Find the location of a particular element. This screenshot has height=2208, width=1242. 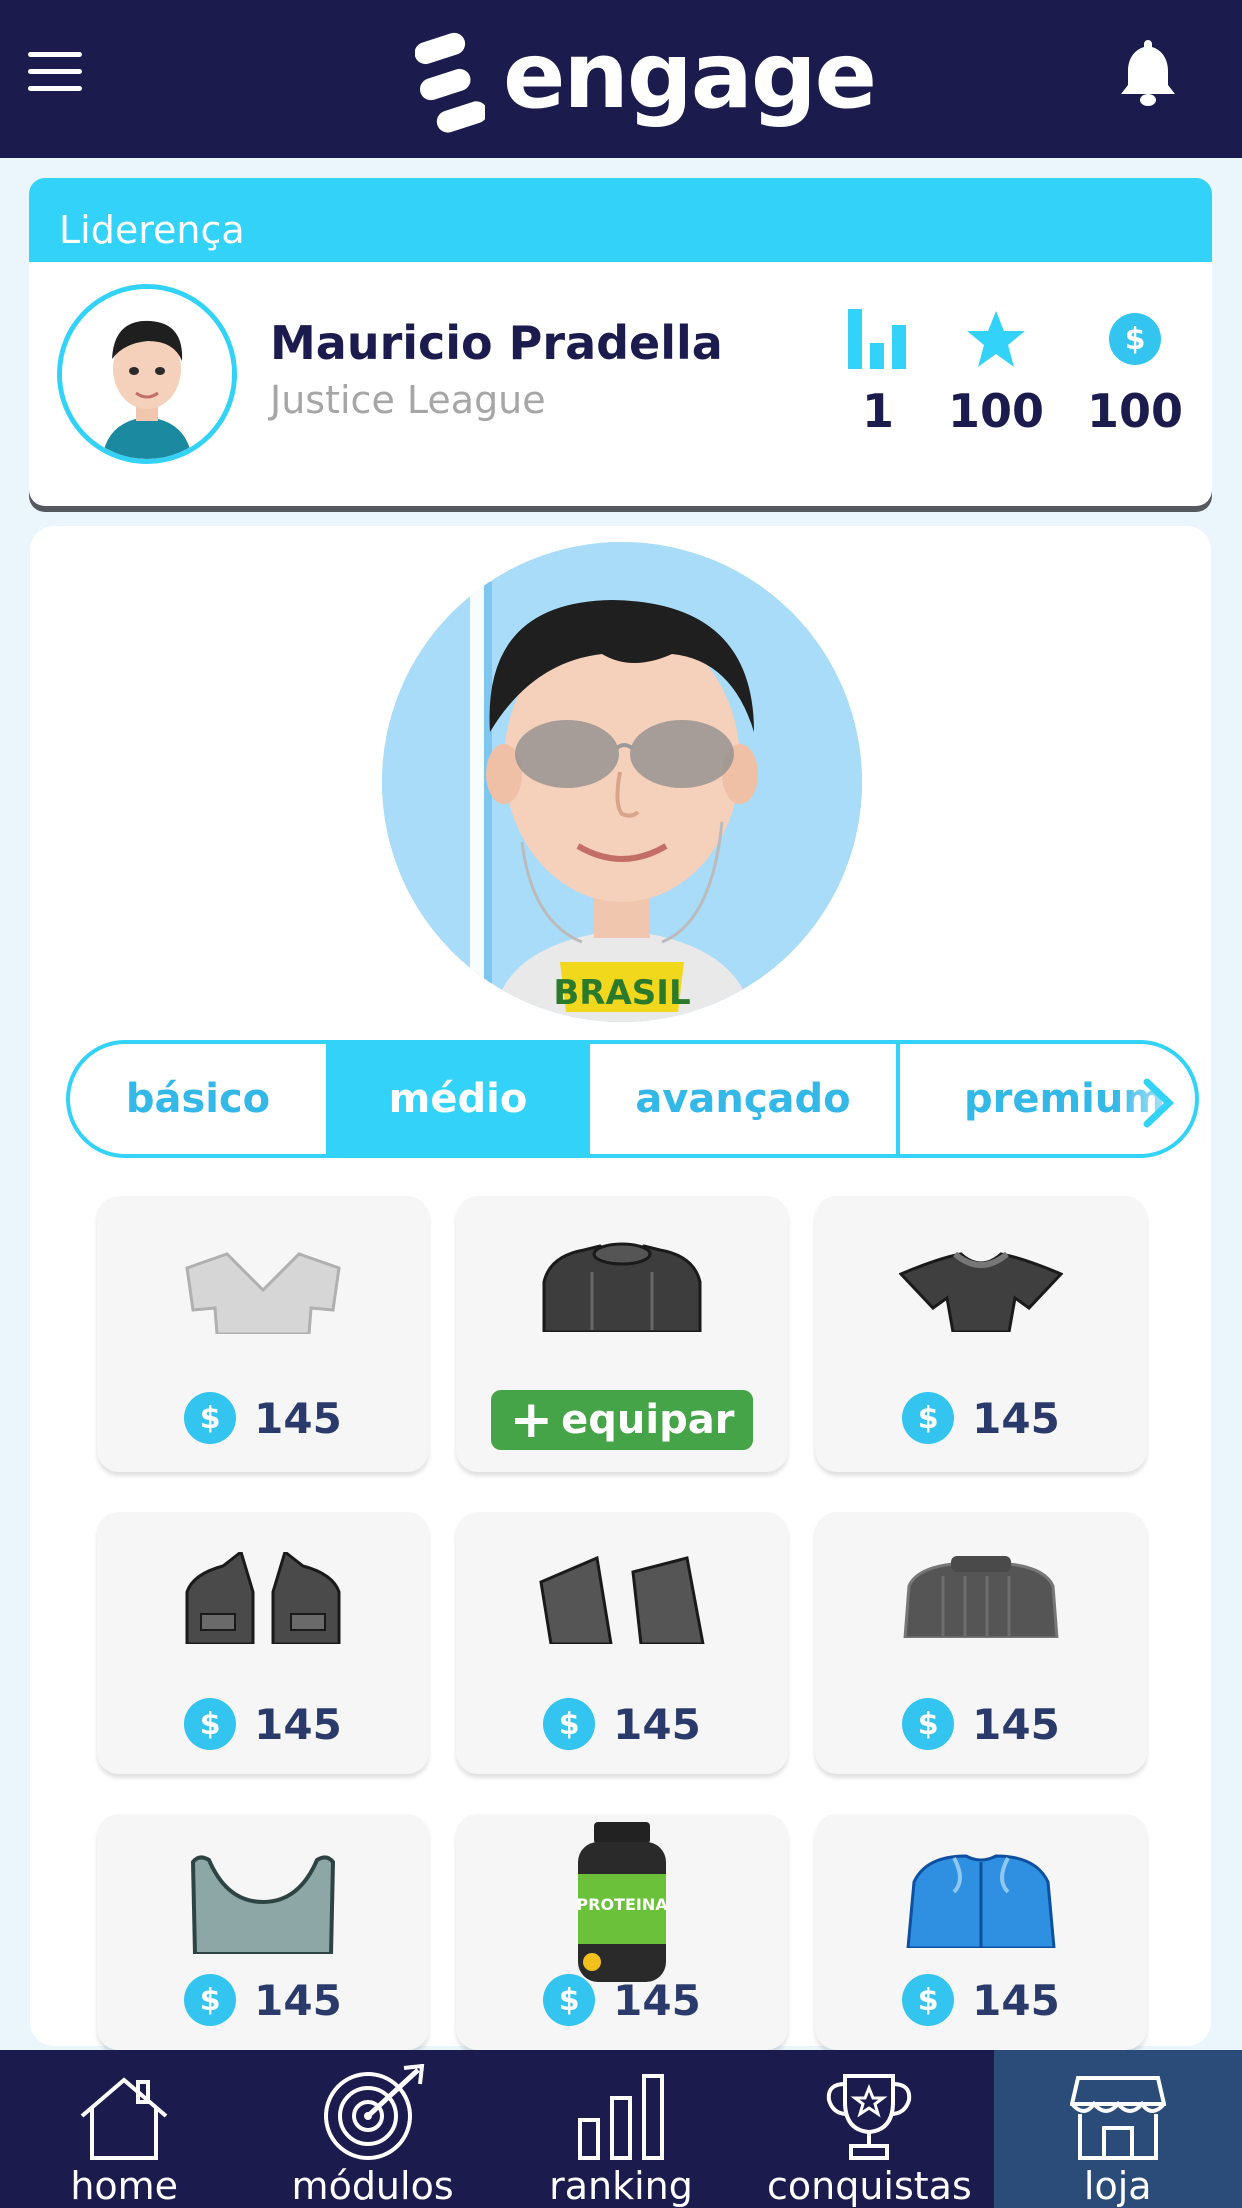

protein-jar-icon: PROTEINA is located at coordinates (622, 1902).